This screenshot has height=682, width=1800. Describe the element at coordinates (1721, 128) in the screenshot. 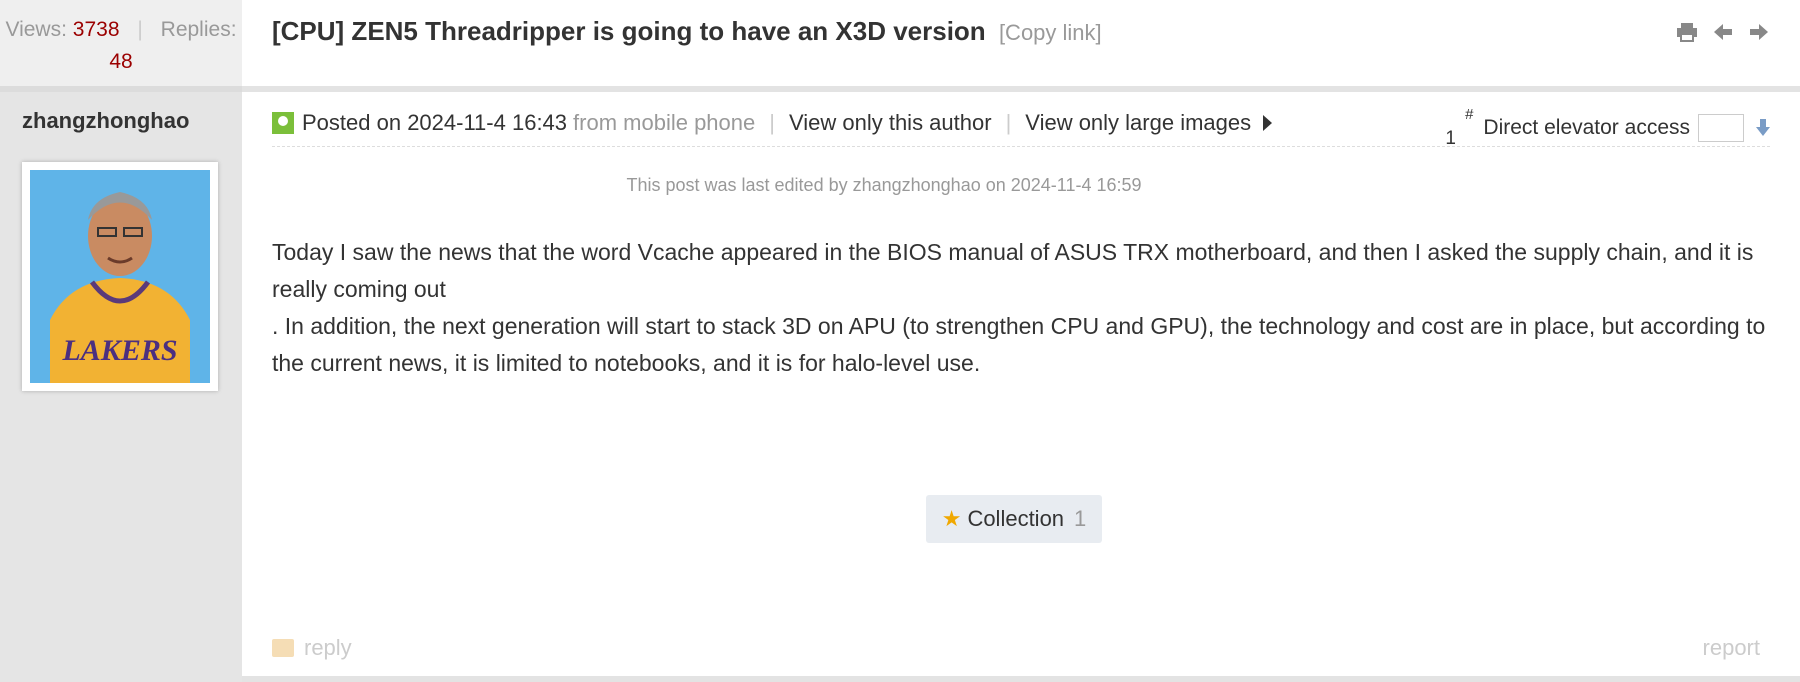

I see `elevator-floor-input` at that location.